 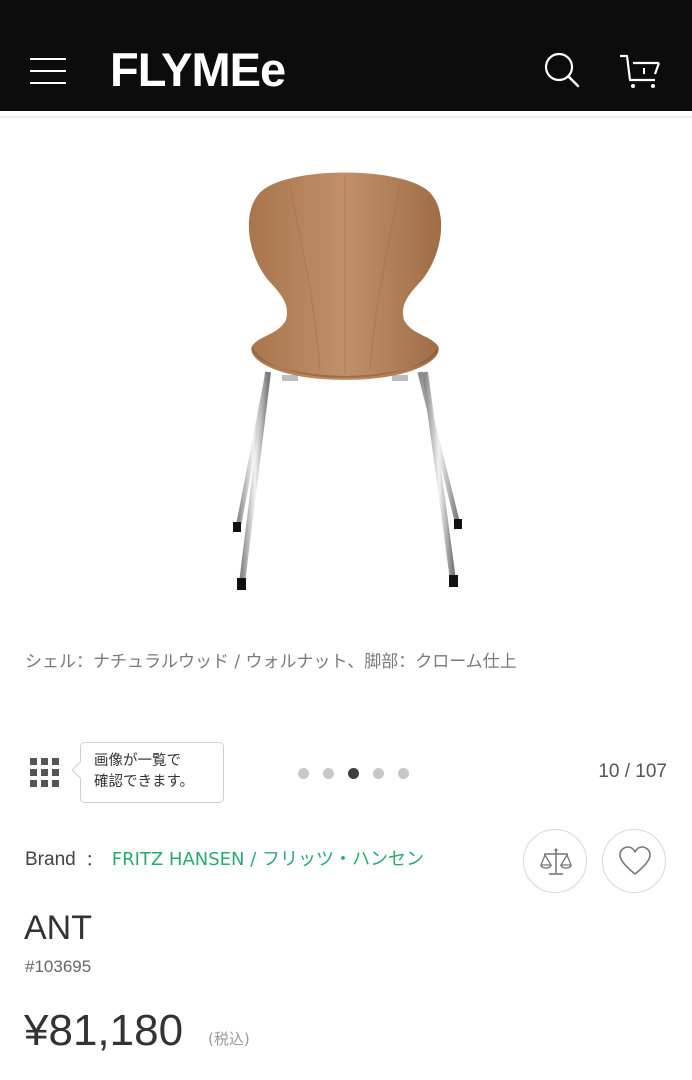 What do you see at coordinates (271, 662) in the screenshot?
I see `image-caption: シェル：ナチュラルウッド / ウォルナット、脚部：クローム仕上` at bounding box center [271, 662].